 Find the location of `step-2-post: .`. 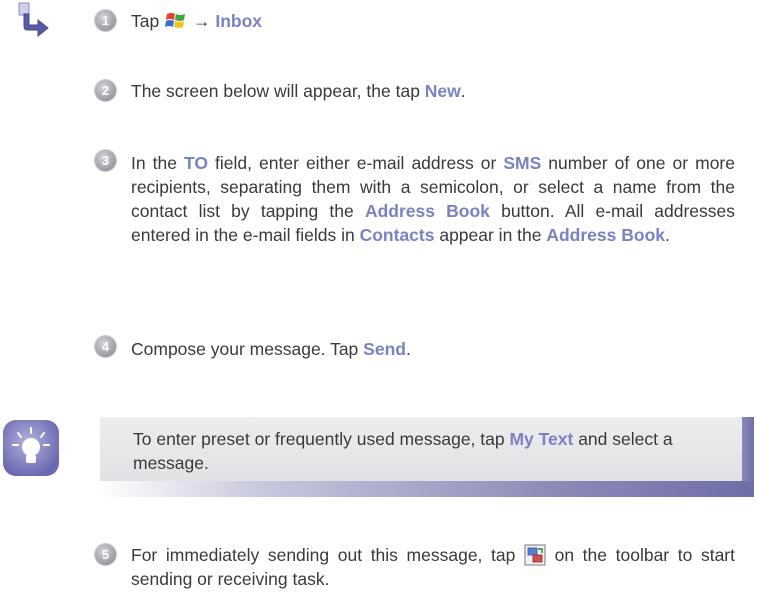

step-2-post: . is located at coordinates (463, 91).